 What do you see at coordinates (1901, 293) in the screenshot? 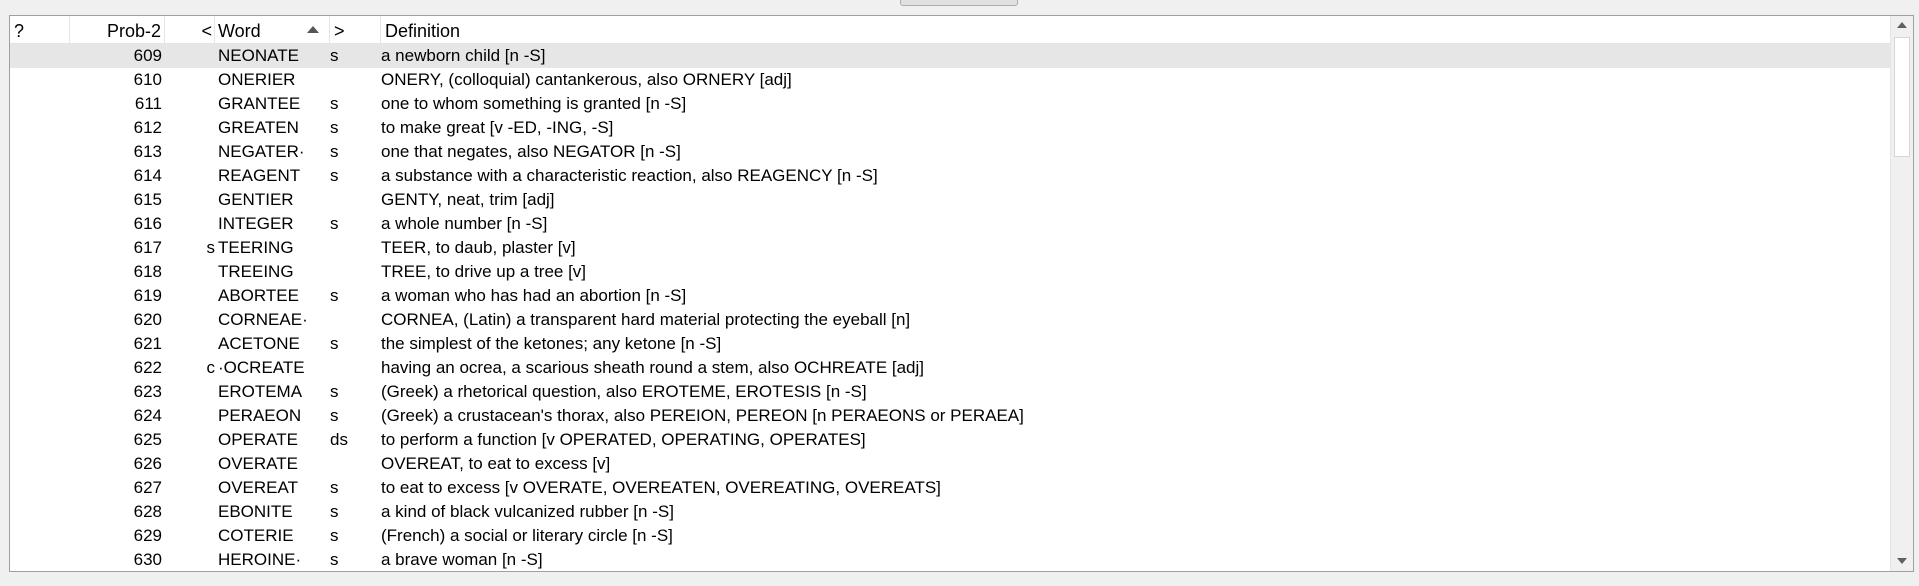
I see `vertical-scrollbar` at bounding box center [1901, 293].